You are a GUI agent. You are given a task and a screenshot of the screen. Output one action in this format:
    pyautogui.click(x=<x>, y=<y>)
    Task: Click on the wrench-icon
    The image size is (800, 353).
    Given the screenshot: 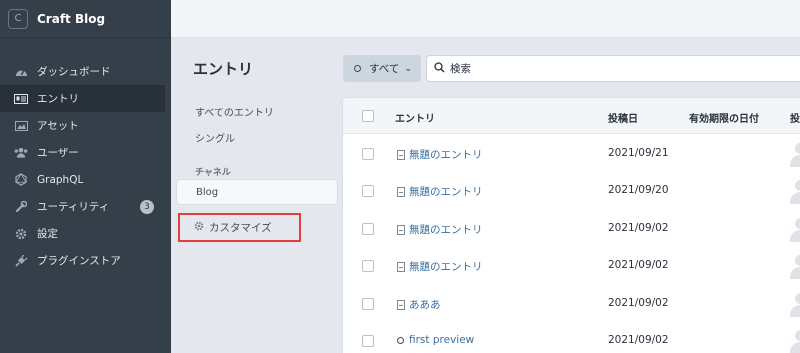 What is the action you would take?
    pyautogui.click(x=21, y=207)
    